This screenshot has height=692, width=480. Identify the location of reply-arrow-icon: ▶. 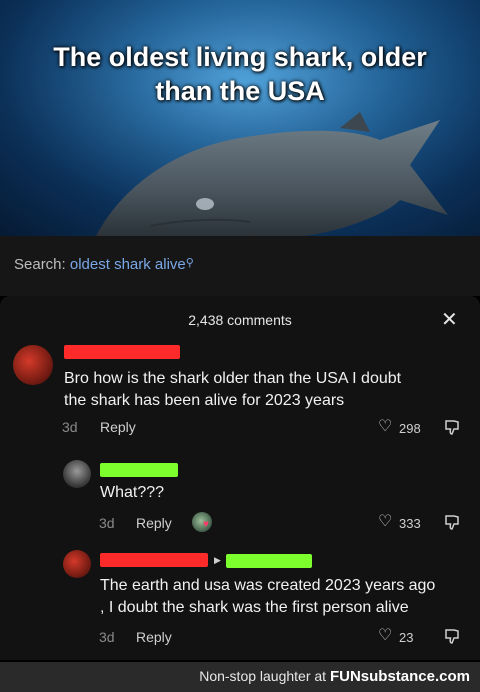
(217, 560).